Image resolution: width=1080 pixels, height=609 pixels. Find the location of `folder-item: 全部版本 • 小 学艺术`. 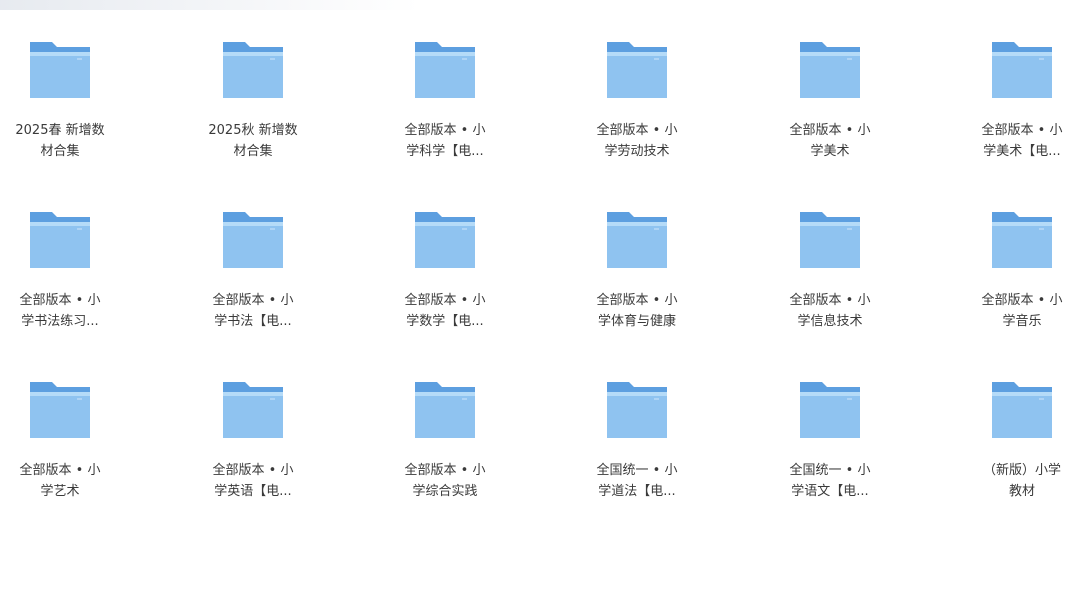

folder-item: 全部版本 • 小 学艺术 is located at coordinates (60, 441).